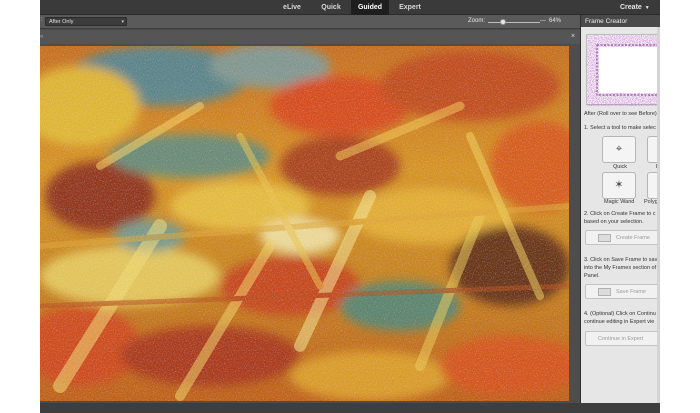 Image resolution: width=700 pixels, height=413 pixels. I want to click on tool-label-polygonal: Polyg, so click(651, 202).